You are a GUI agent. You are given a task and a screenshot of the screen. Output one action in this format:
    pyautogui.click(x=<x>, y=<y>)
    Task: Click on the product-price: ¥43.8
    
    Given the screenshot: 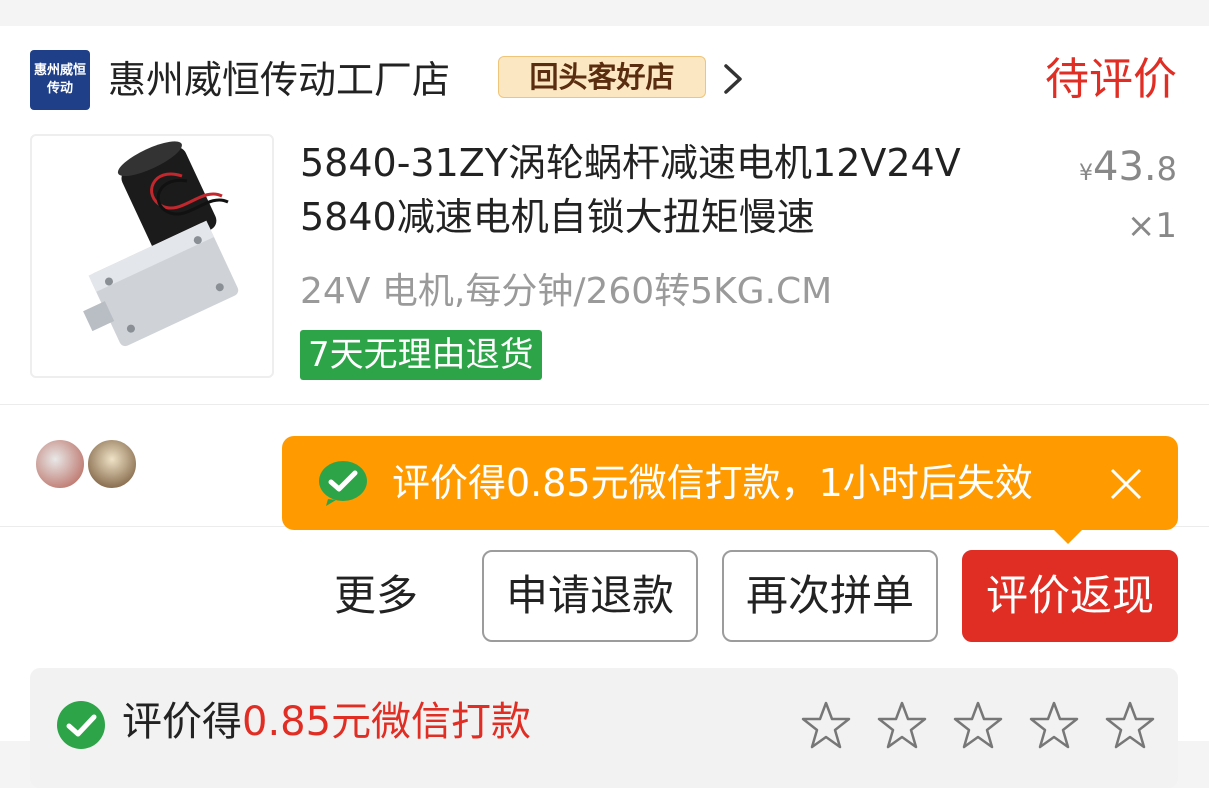 What is the action you would take?
    pyautogui.click(x=1128, y=167)
    